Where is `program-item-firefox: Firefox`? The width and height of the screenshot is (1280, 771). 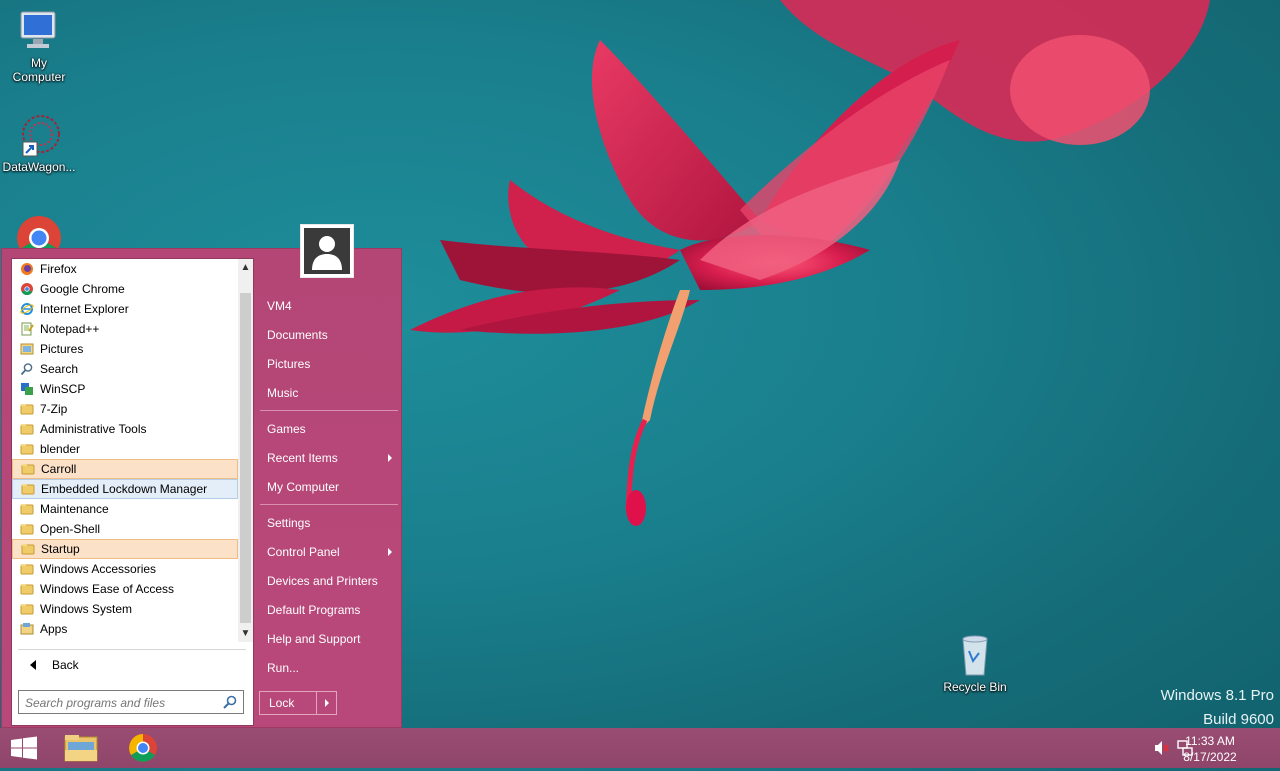
program-item-firefox: Firefox is located at coordinates (125, 269).